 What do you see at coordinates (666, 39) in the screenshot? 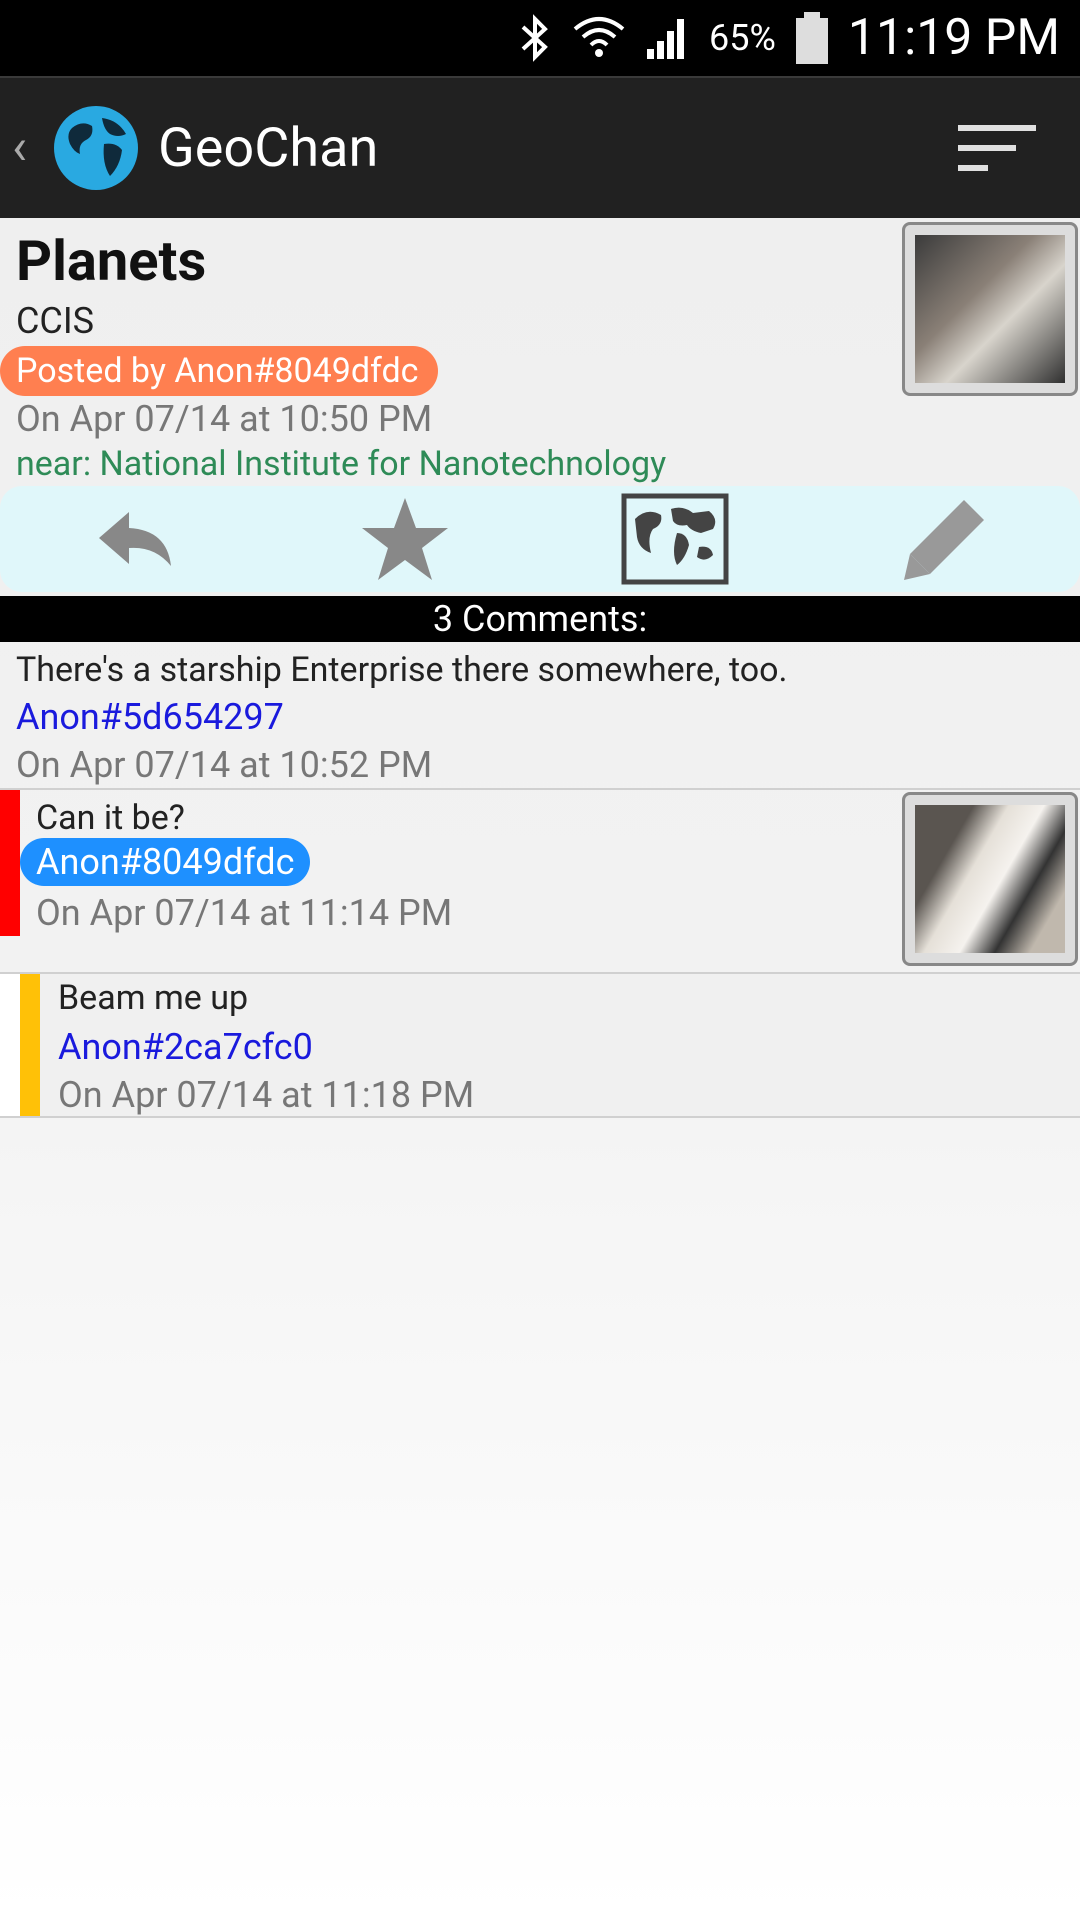
I see `signal-icon` at bounding box center [666, 39].